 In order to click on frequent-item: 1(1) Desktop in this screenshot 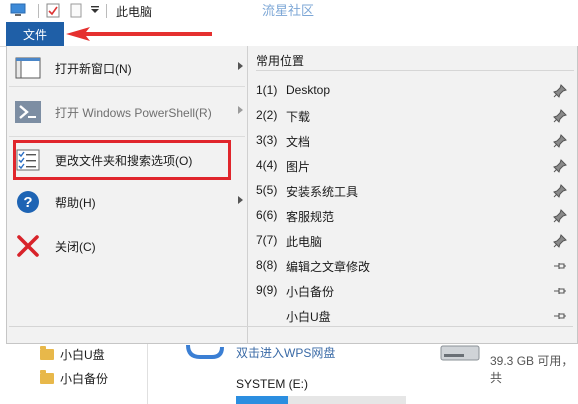, I will do `click(412, 90)`.